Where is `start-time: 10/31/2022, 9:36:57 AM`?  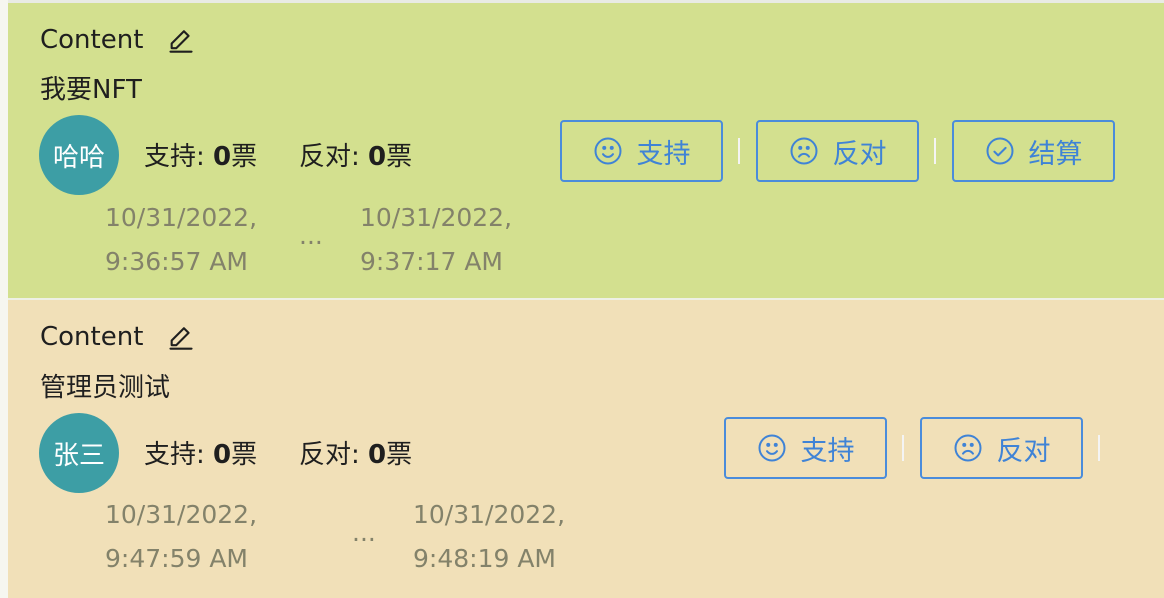 start-time: 10/31/2022, 9:36:57 AM is located at coordinates (181, 239).